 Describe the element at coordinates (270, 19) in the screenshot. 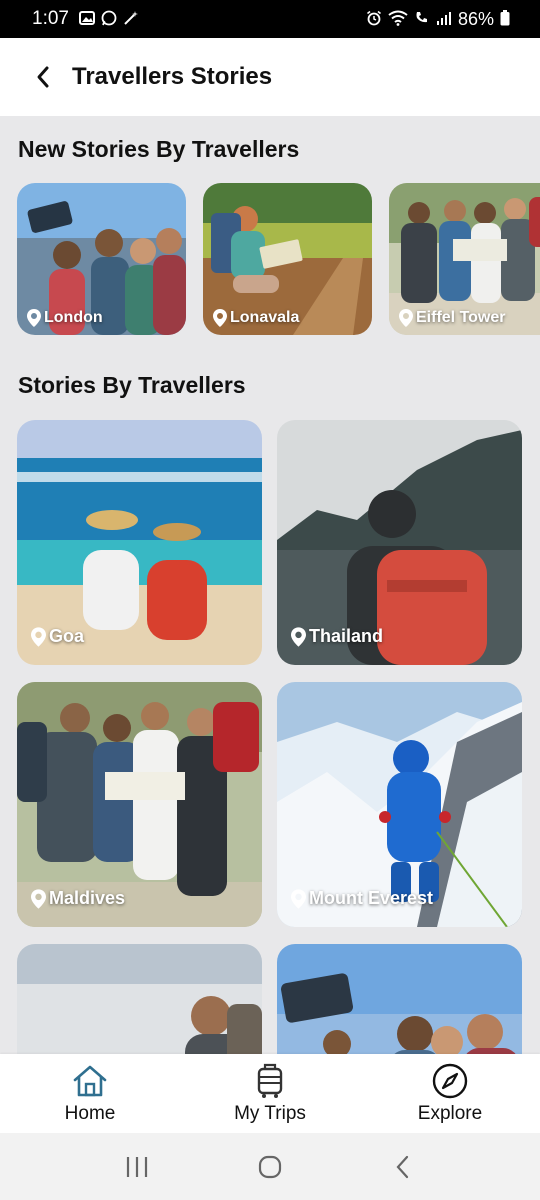

I see `status-bar: 1:07 86%` at that location.